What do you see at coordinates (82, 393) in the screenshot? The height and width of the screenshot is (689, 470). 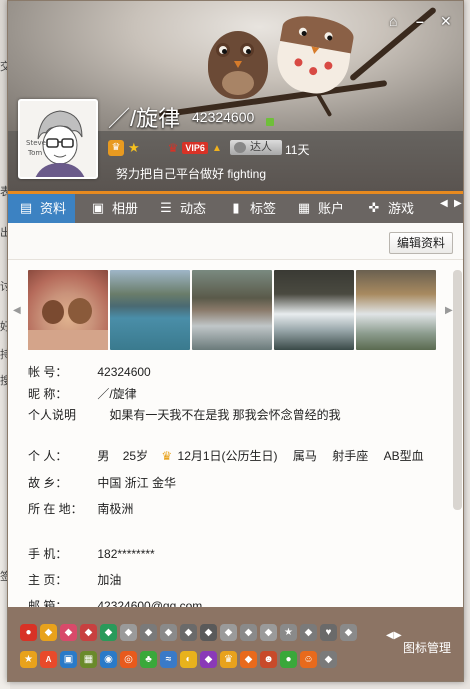 I see `info-row-nick: 昵 称： ／/旋律` at bounding box center [82, 393].